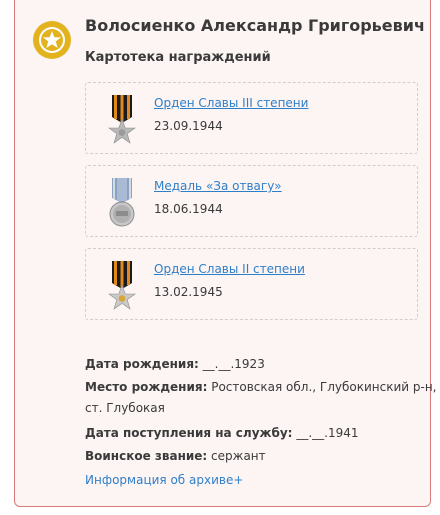 Image resolution: width=440 pixels, height=515 pixels. Describe the element at coordinates (218, 186) in the screenshot. I see `award-title-link: Медаль «За отвагу»` at that location.